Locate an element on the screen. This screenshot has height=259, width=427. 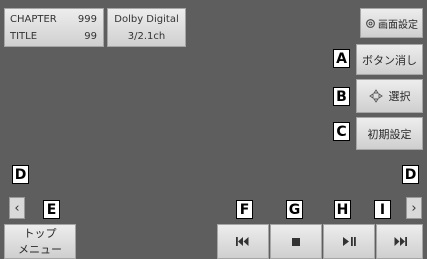
initial-settings-label: 初期設定 is located at coordinates (389, 134).